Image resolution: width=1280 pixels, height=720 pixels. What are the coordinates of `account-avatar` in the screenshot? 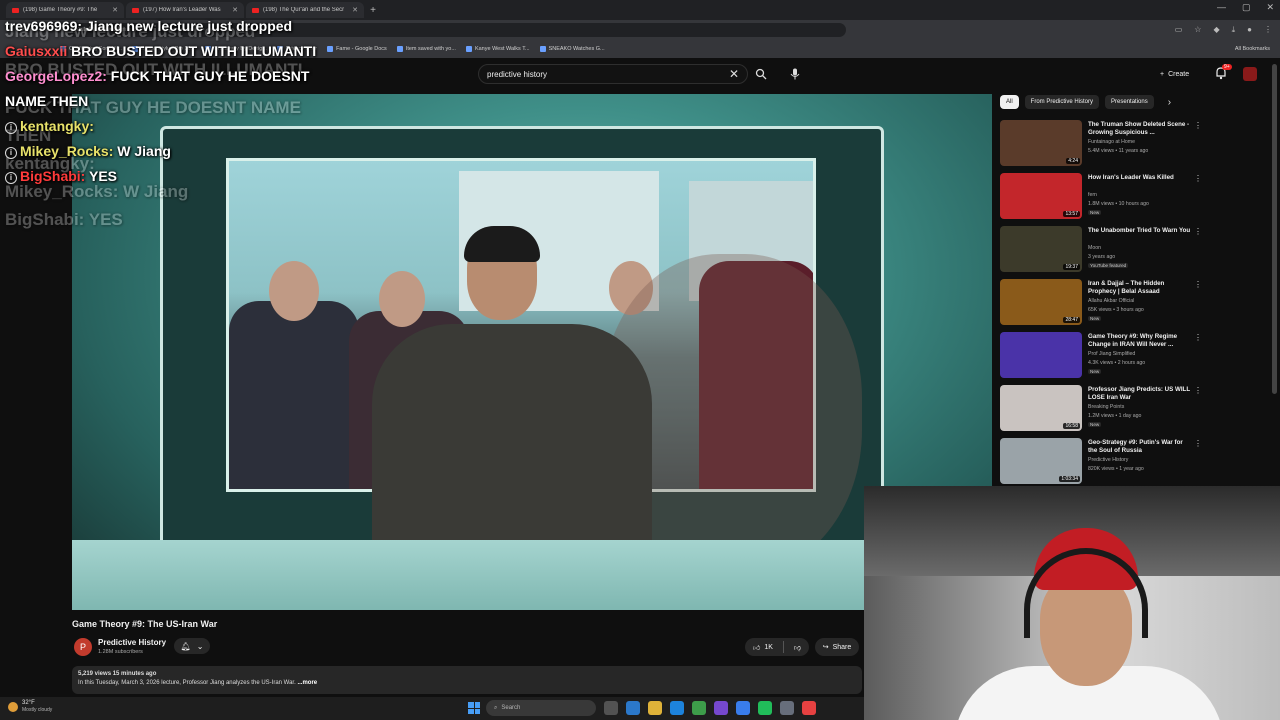 It's located at (1250, 74).